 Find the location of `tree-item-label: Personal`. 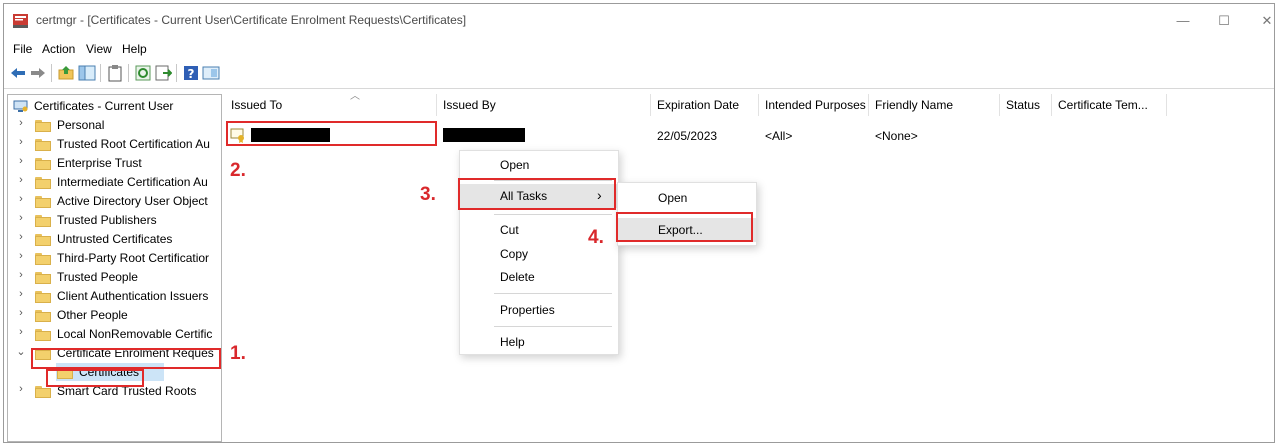

tree-item-label: Personal is located at coordinates (81, 125).